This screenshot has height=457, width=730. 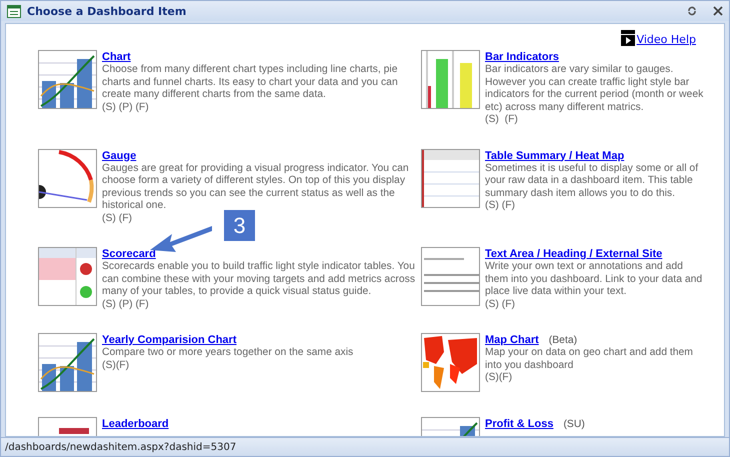 What do you see at coordinates (718, 11) in the screenshot?
I see `close-icon` at bounding box center [718, 11].